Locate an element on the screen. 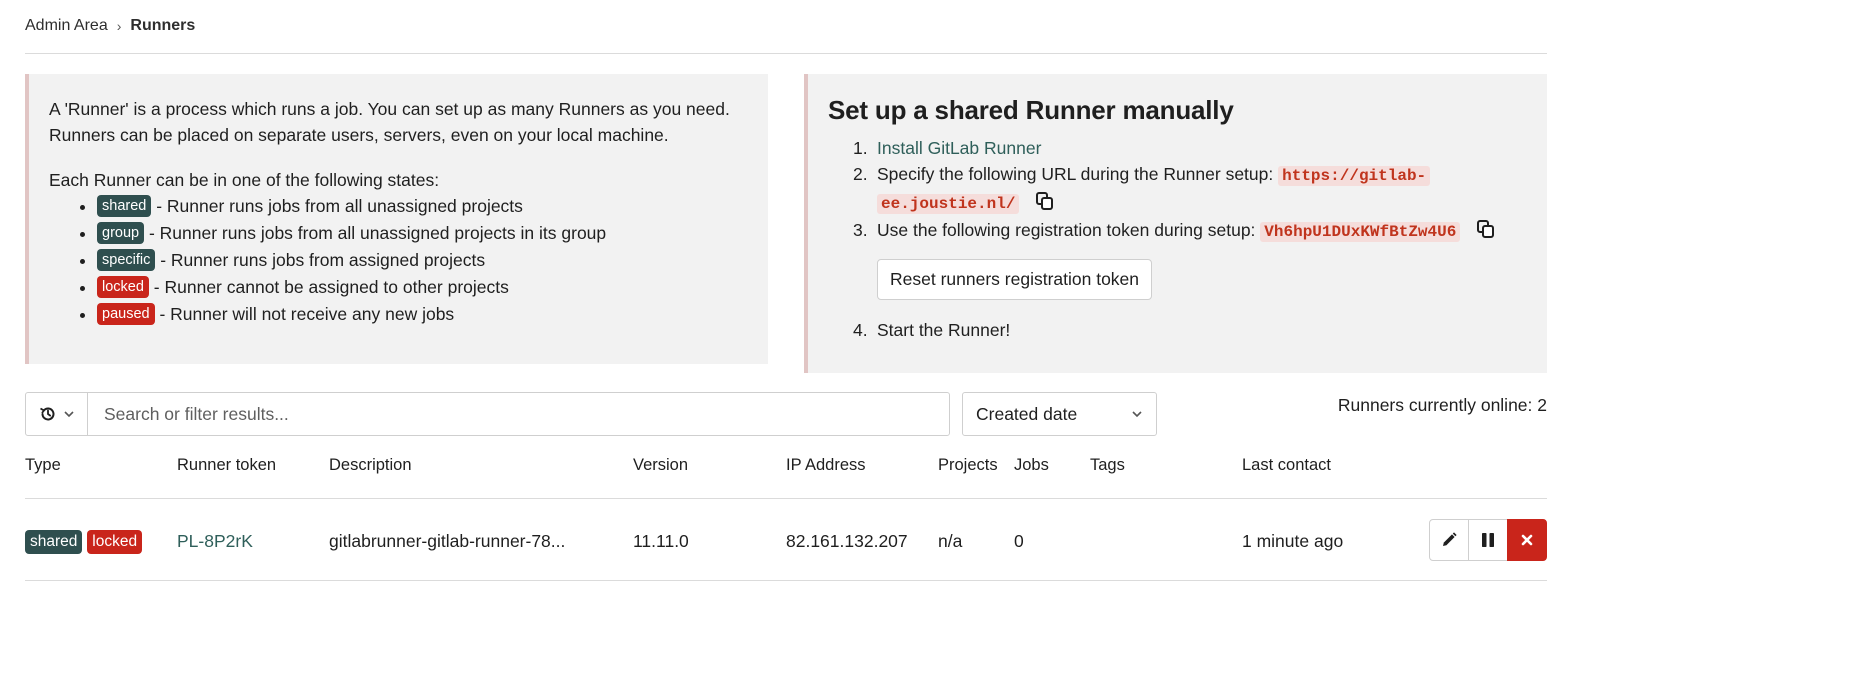 The width and height of the screenshot is (1856, 699). close-icon is located at coordinates (1527, 540).